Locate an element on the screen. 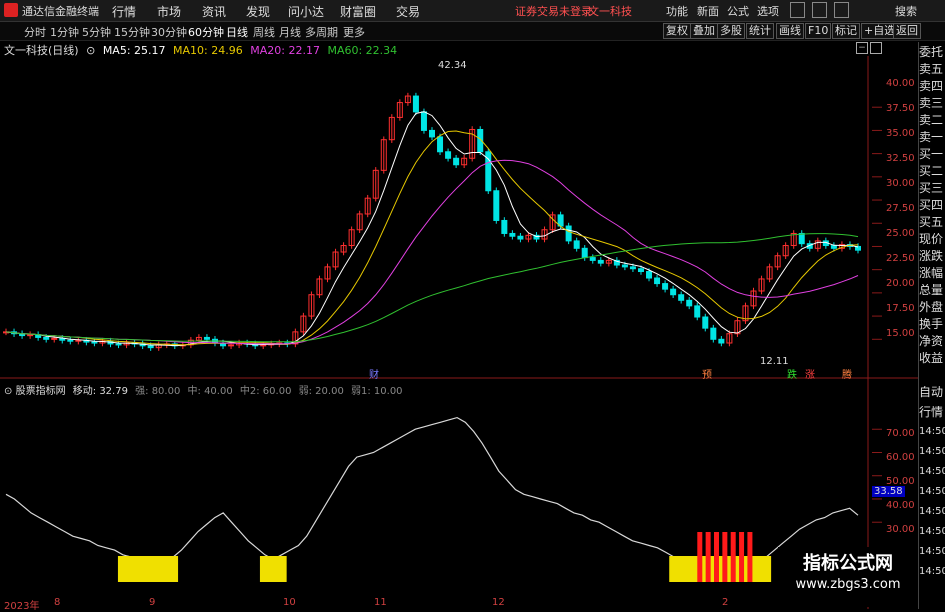  menu-item-discover: 发现 is located at coordinates (258, 11).